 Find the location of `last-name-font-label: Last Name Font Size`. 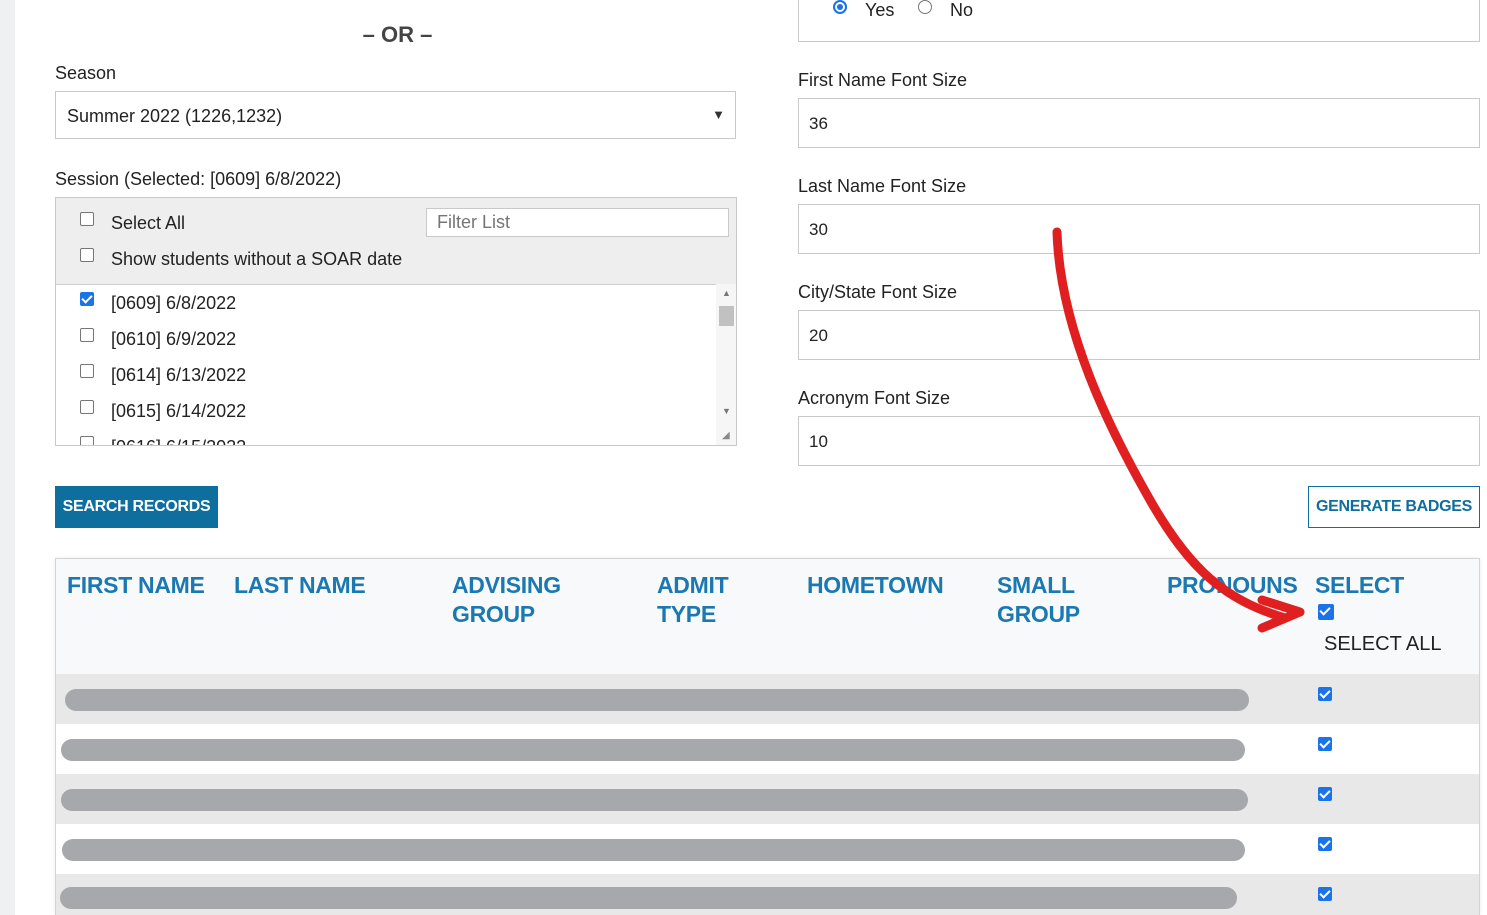

last-name-font-label: Last Name Font Size is located at coordinates (882, 186).